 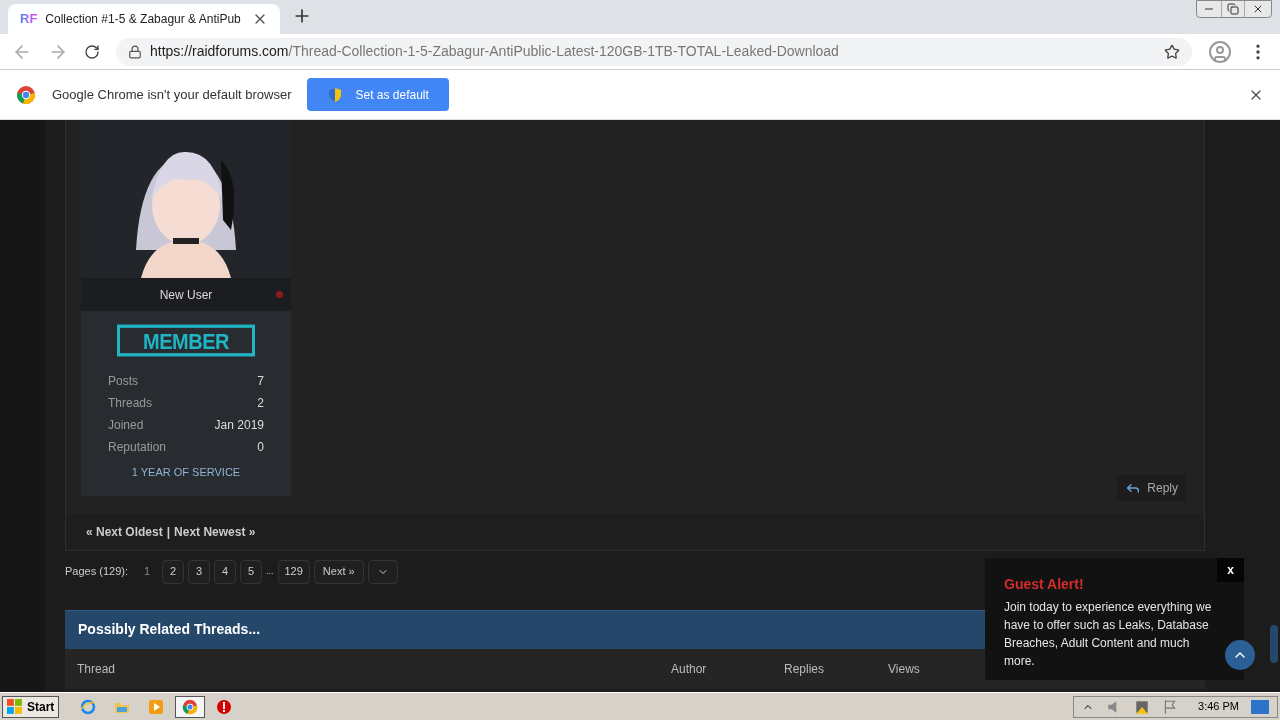 I want to click on stat-value: 7, so click(x=260, y=381).